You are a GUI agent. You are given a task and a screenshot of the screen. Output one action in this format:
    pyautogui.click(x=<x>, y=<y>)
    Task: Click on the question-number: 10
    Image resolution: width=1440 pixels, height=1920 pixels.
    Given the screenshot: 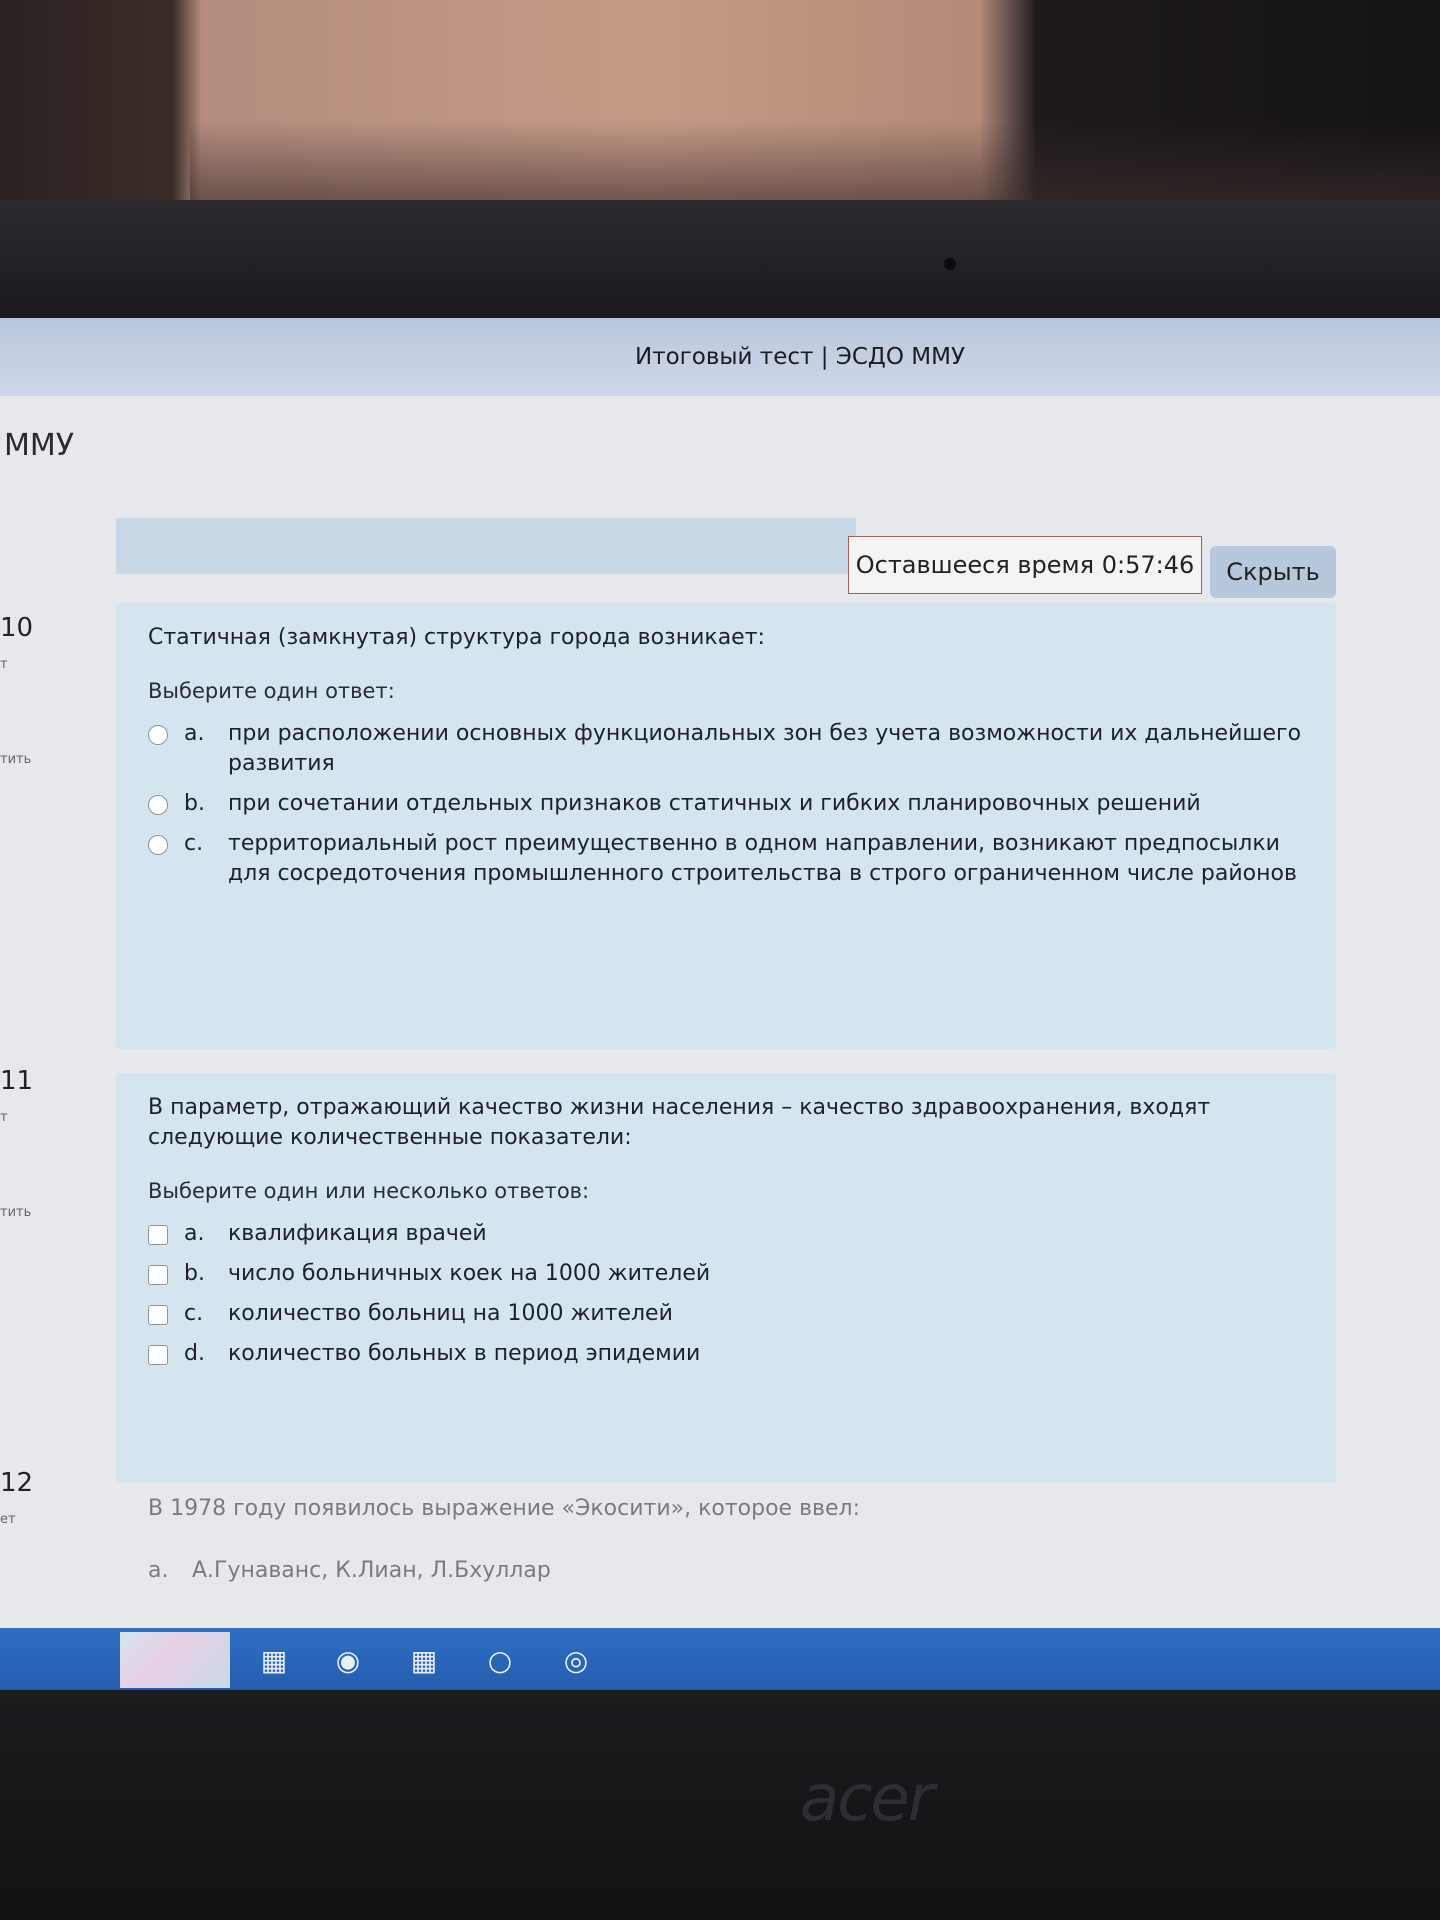 What is the action you would take?
    pyautogui.click(x=17, y=628)
    